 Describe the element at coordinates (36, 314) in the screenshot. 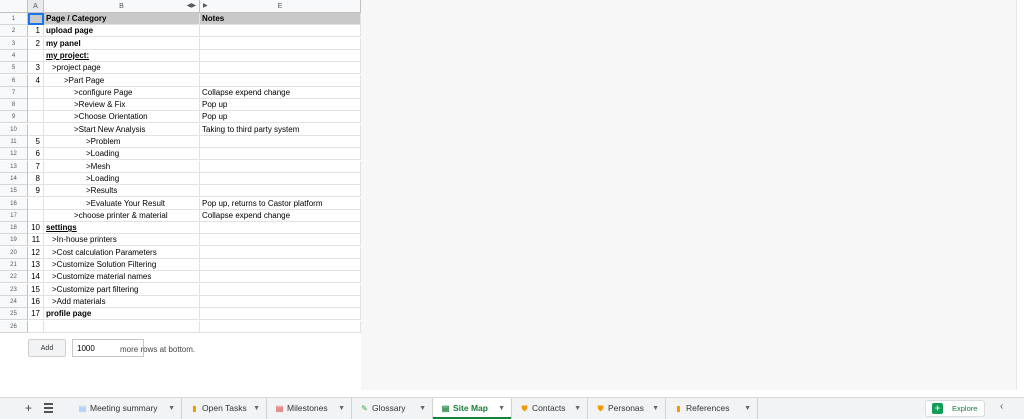

I see `cell-number: 17` at that location.